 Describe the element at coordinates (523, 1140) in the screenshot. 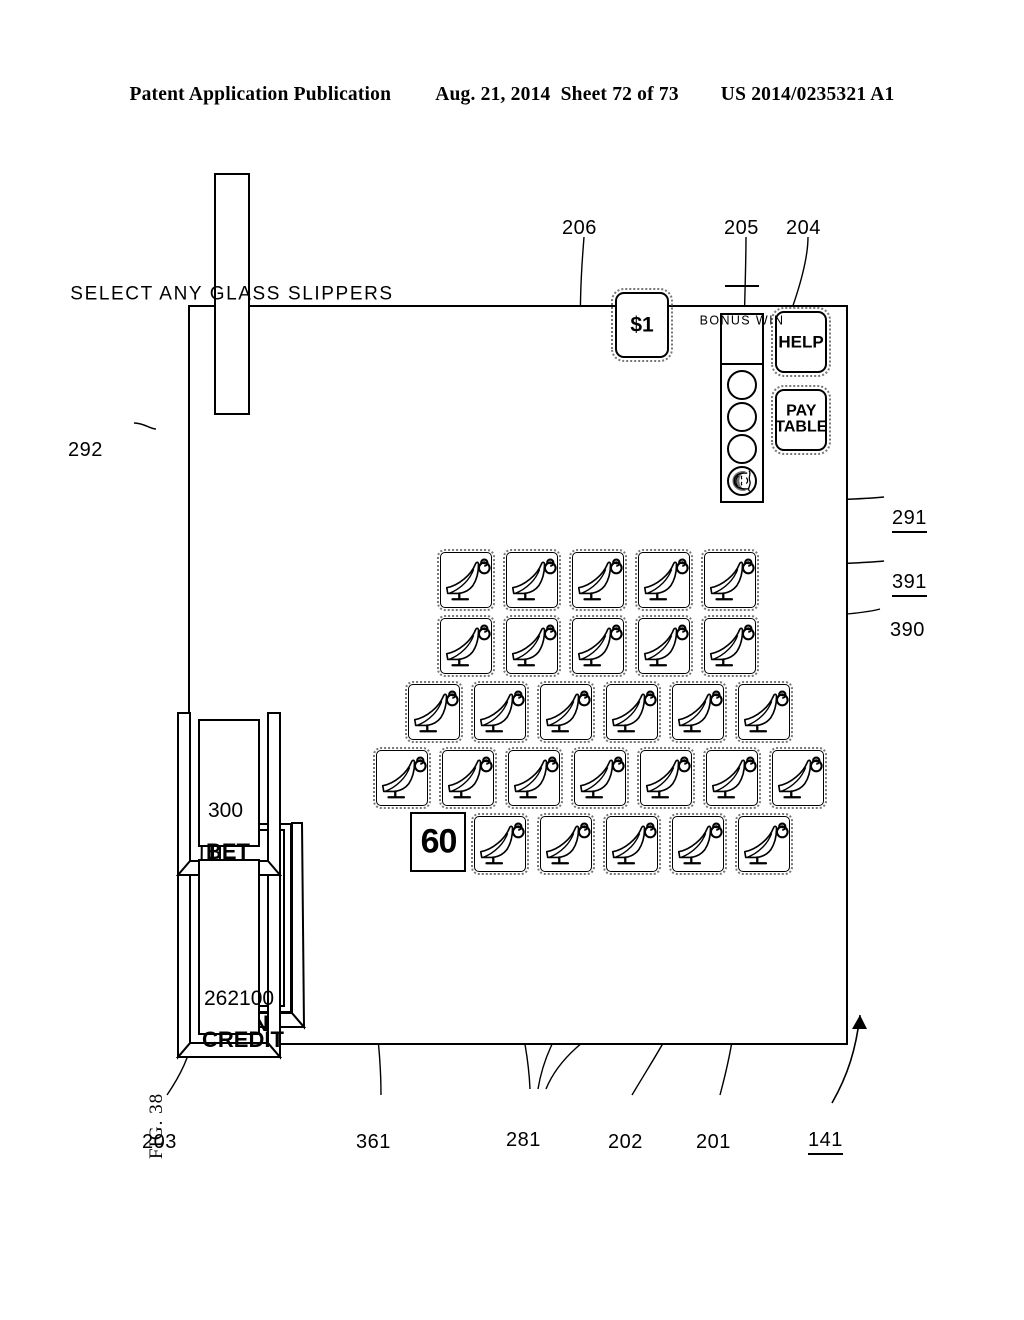

I see `ref-281: 281` at that location.